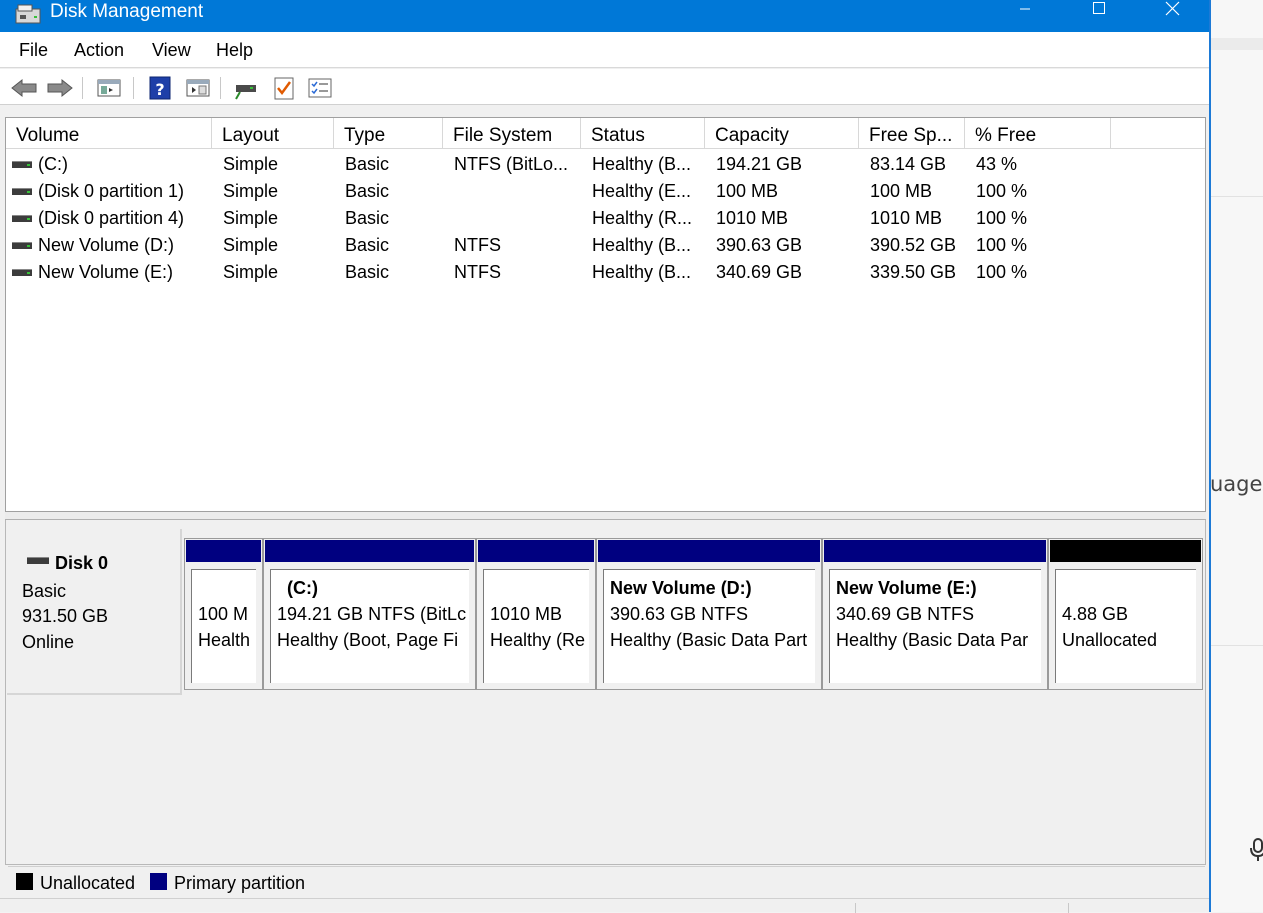 This screenshot has width=1263, height=913. Describe the element at coordinates (273, 133) in the screenshot. I see `column-header-layout: Layout` at that location.